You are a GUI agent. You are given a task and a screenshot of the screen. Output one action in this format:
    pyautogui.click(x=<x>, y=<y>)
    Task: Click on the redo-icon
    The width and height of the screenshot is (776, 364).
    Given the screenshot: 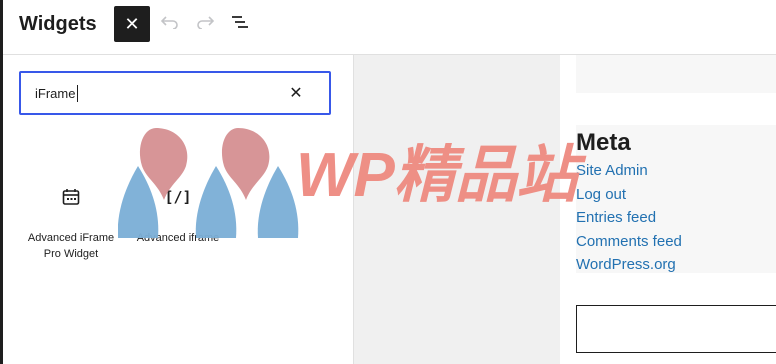 What is the action you would take?
    pyautogui.click(x=205, y=22)
    